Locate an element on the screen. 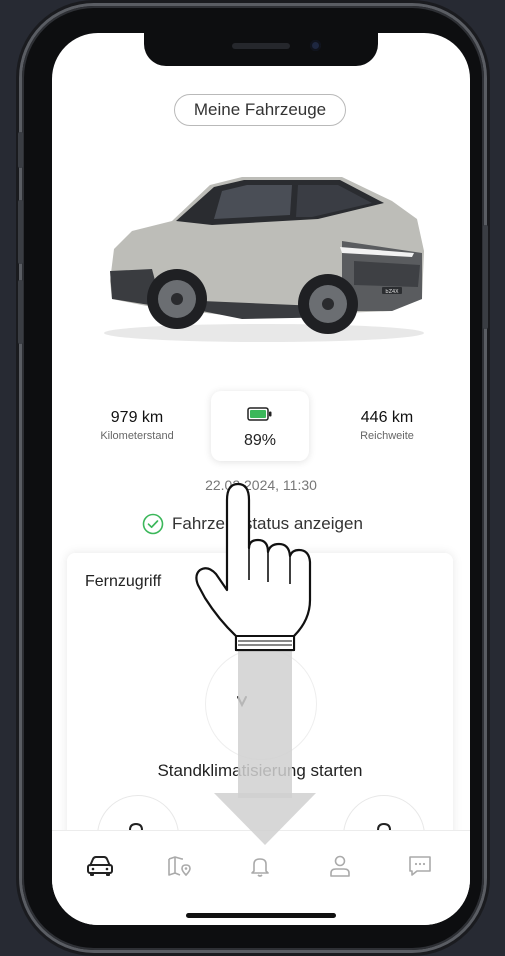 The image size is (505, 956). range-value: 446 km is located at coordinates (387, 417).